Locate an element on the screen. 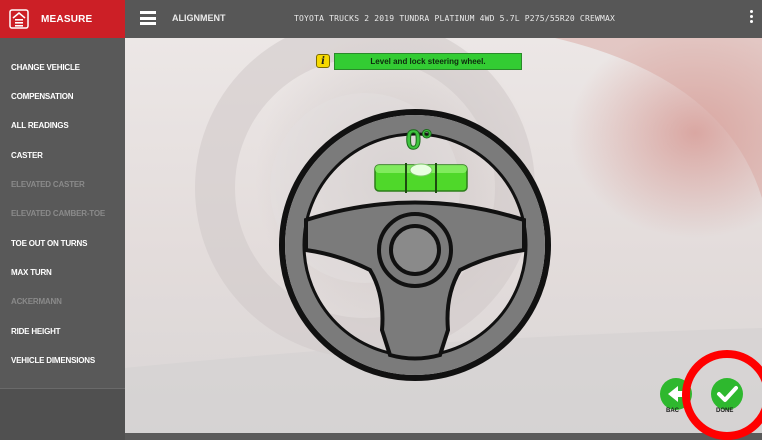  more-options-icon is located at coordinates (751, 19).